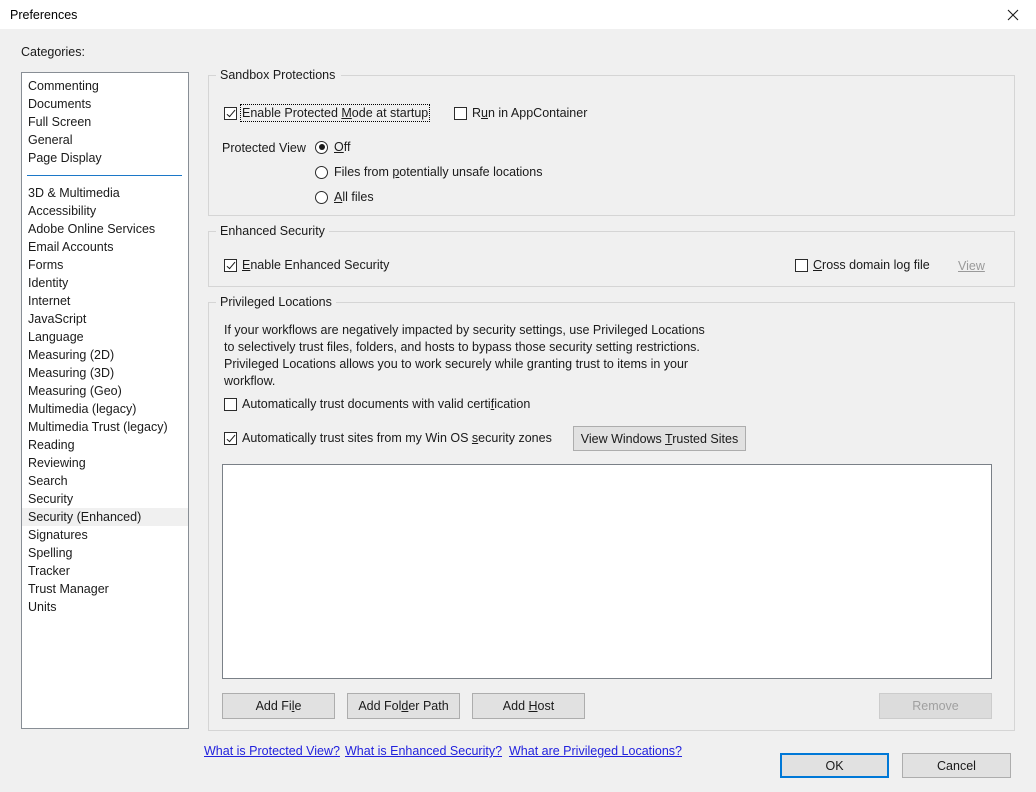 Image resolution: width=1036 pixels, height=792 pixels. I want to click on run-in-appcontainer-checkbox: Run in AppContainer, so click(520, 113).